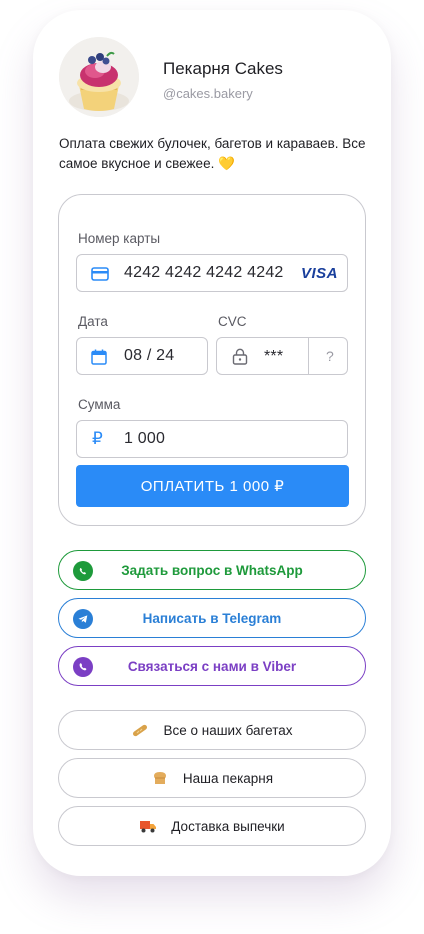 This screenshot has height=934, width=424. I want to click on whatsapp-button: Задать вопрос в WhatsApp, so click(212, 570).